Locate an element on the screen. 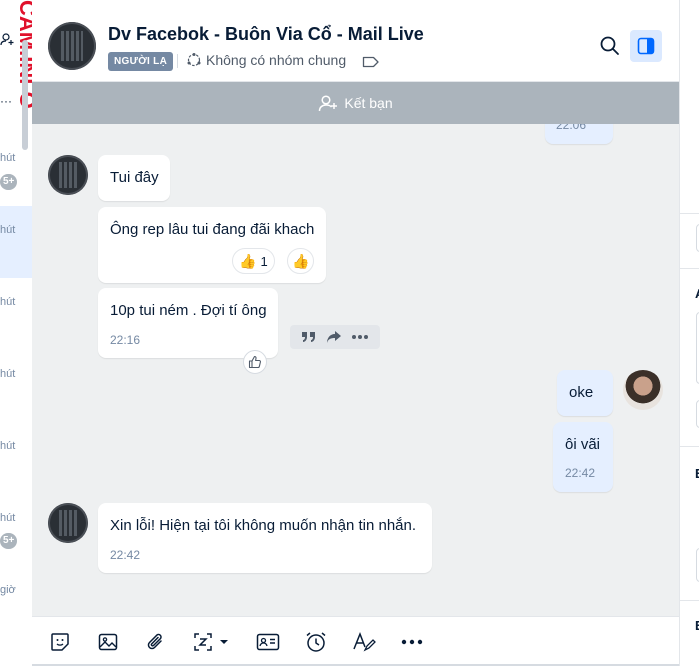  common-groups: Không có nhóm chung is located at coordinates (266, 60).